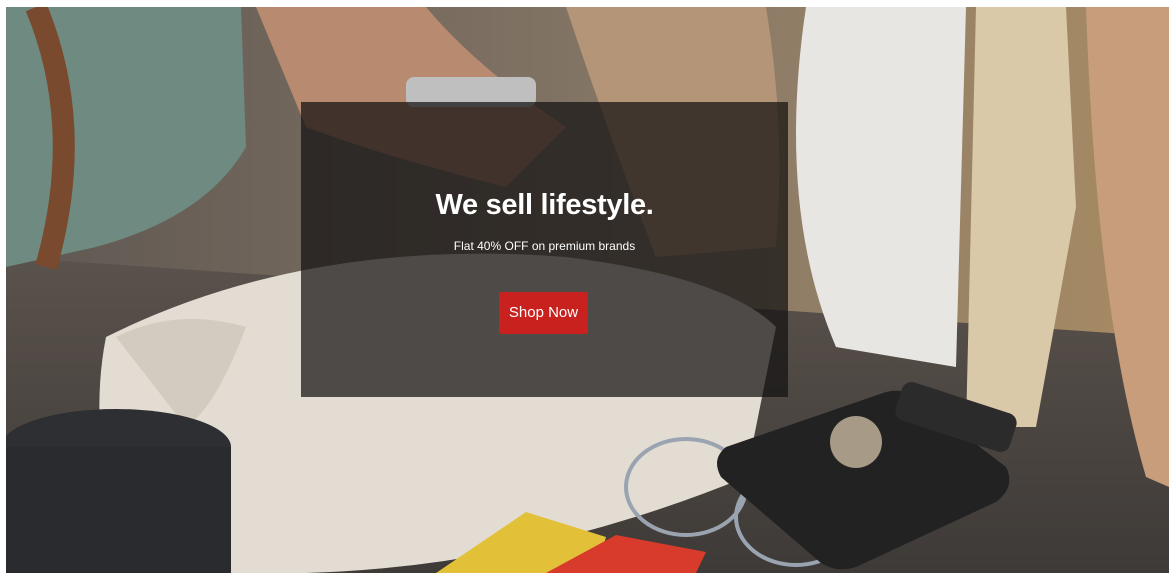 This screenshot has width=1175, height=575. Describe the element at coordinates (544, 205) in the screenshot. I see `promo-headline: We sell lifestyle.` at that location.